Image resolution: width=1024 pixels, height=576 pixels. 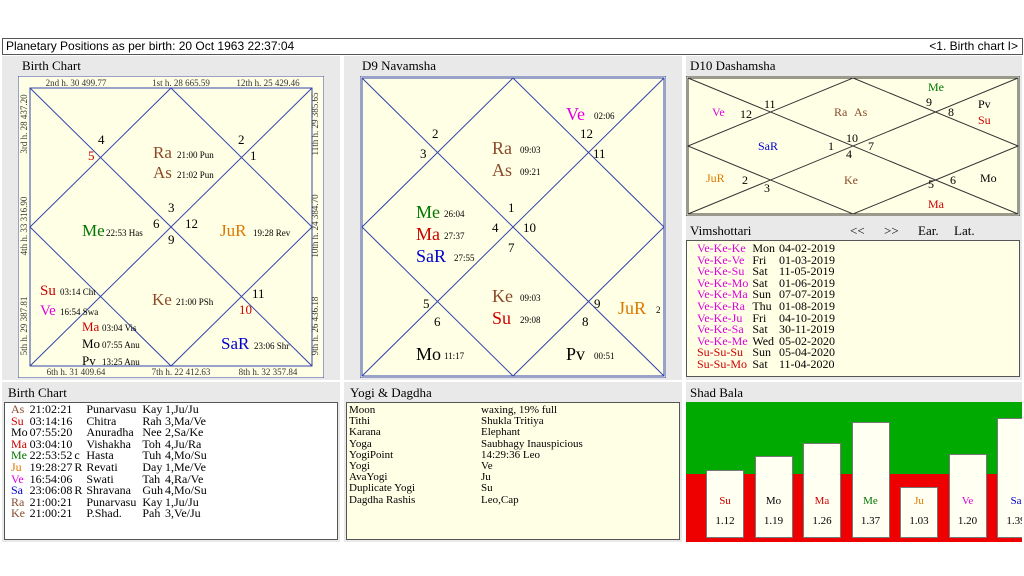 What do you see at coordinates (76, 372) in the screenshot?
I see `house-strength-label: 6th h. 31 409.64` at bounding box center [76, 372].